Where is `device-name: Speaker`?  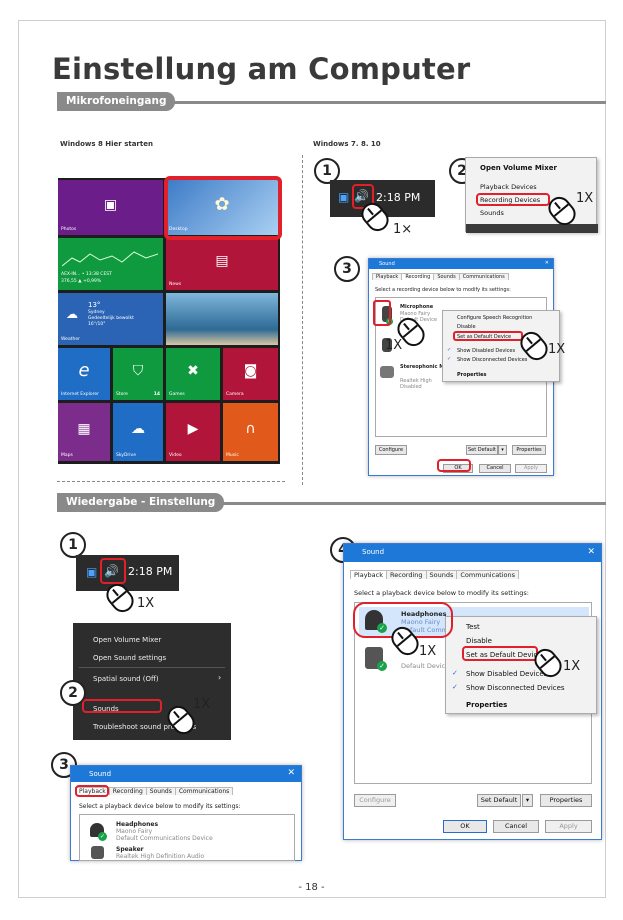
device-name: Speaker is located at coordinates (130, 849).